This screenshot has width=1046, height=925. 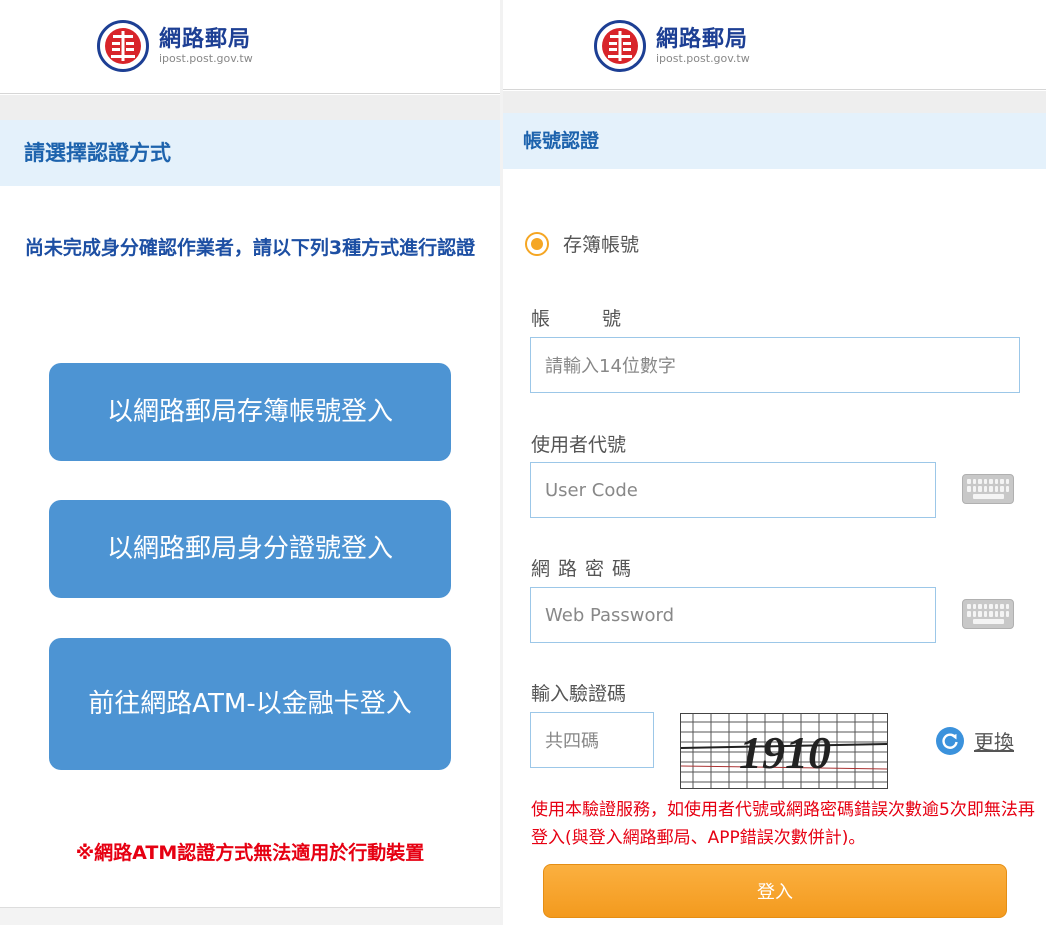 I want to click on user-code-input: User Code, so click(x=733, y=490).